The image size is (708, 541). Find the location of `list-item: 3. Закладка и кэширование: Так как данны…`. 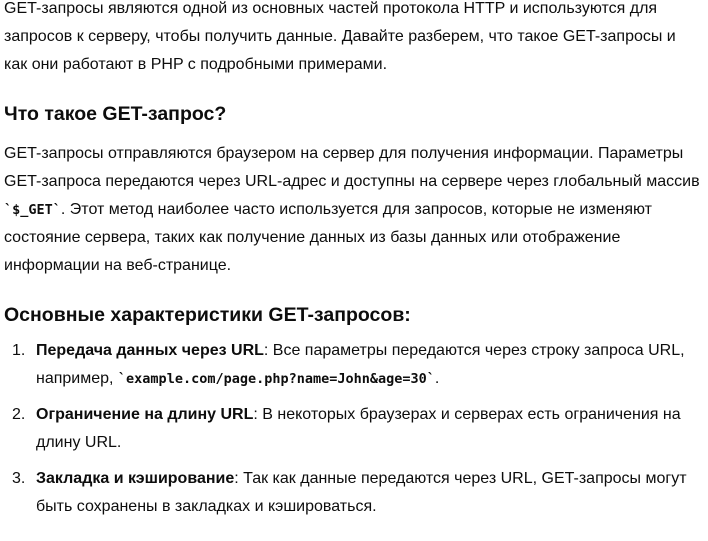

list-item: 3. Закладка и кэширование: Так как данны… is located at coordinates (352, 493).